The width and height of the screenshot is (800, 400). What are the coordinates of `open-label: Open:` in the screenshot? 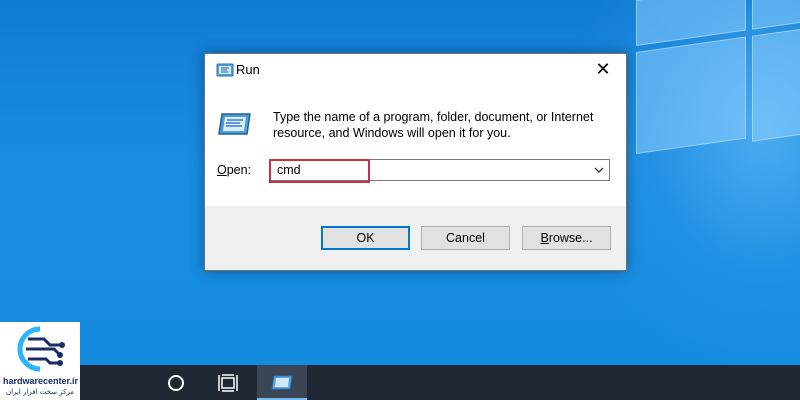 It's located at (234, 170).